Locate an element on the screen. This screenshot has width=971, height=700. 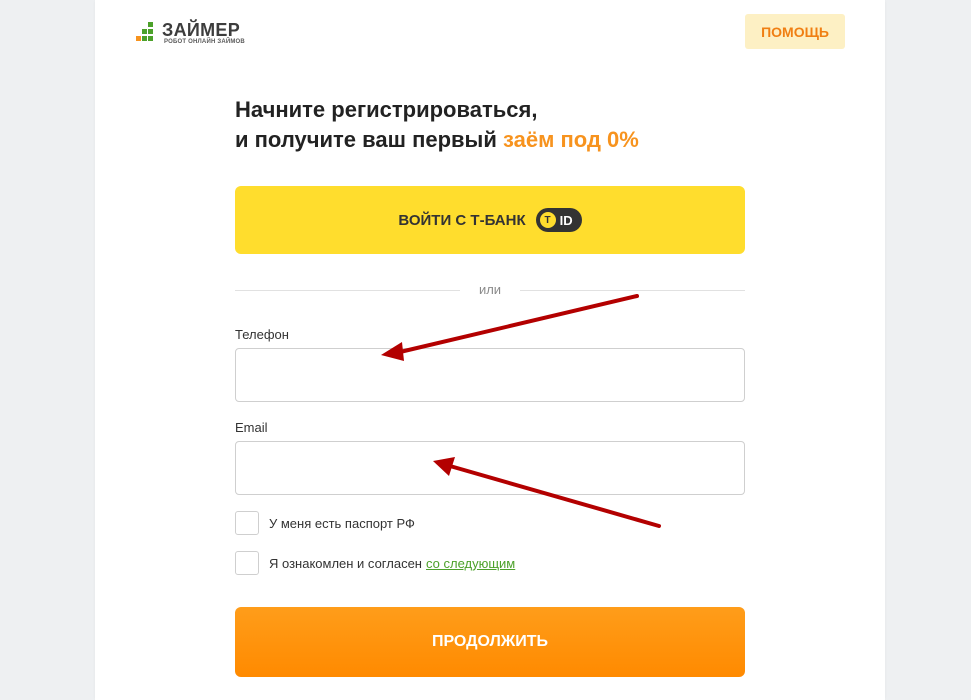
headline-accent: заём под 0% is located at coordinates (571, 139).